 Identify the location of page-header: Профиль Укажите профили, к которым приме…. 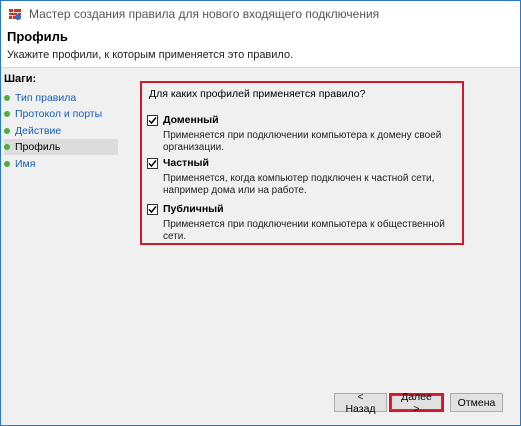
(260, 47).